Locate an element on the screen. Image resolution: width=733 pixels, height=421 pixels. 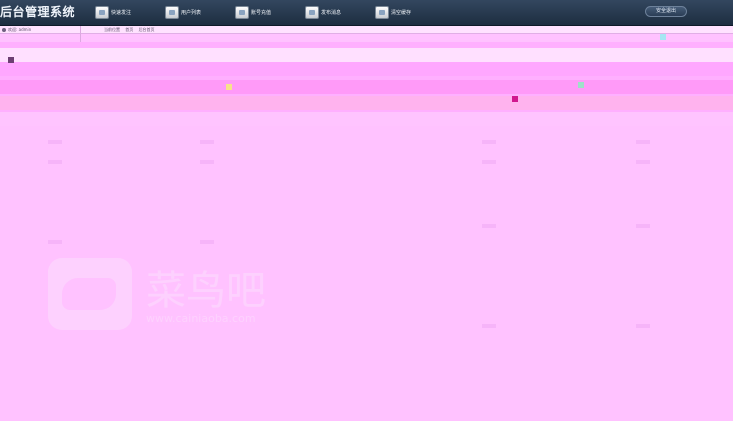
nav-label: 用户列表 is located at coordinates (191, 13).